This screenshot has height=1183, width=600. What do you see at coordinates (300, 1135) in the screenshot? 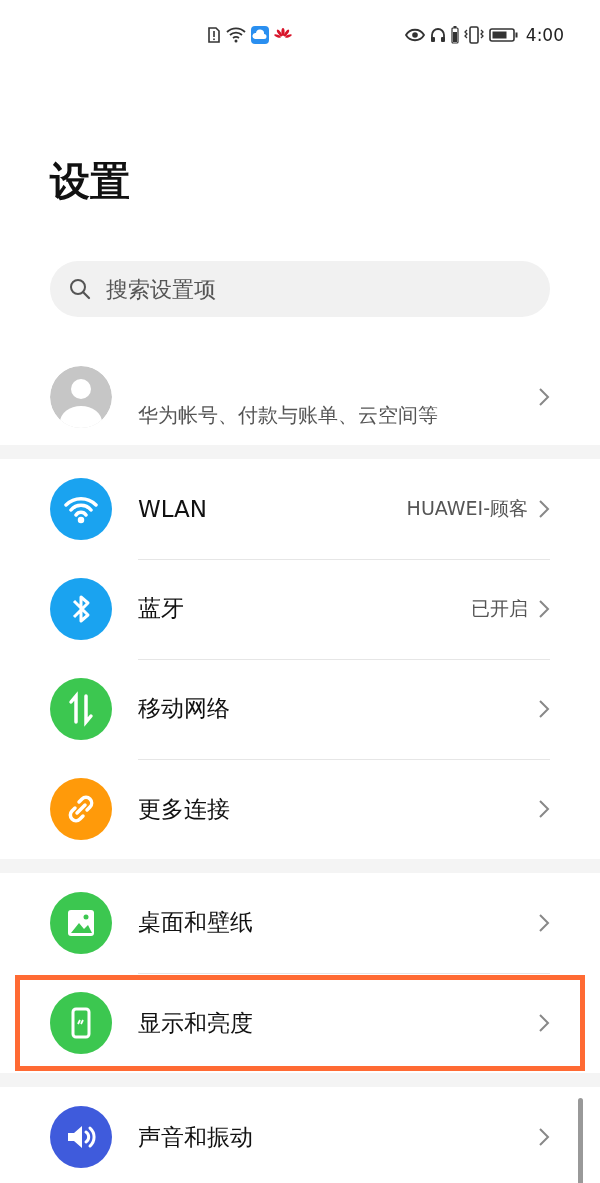
I see `settings-item: 声音和振动` at bounding box center [300, 1135].